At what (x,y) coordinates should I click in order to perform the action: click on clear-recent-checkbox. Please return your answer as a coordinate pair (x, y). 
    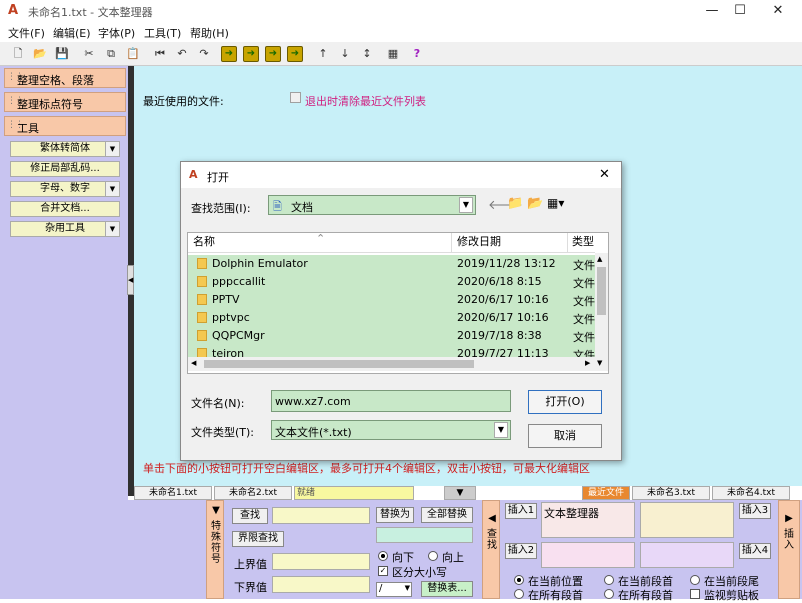
    Looking at the image, I should click on (295, 97).